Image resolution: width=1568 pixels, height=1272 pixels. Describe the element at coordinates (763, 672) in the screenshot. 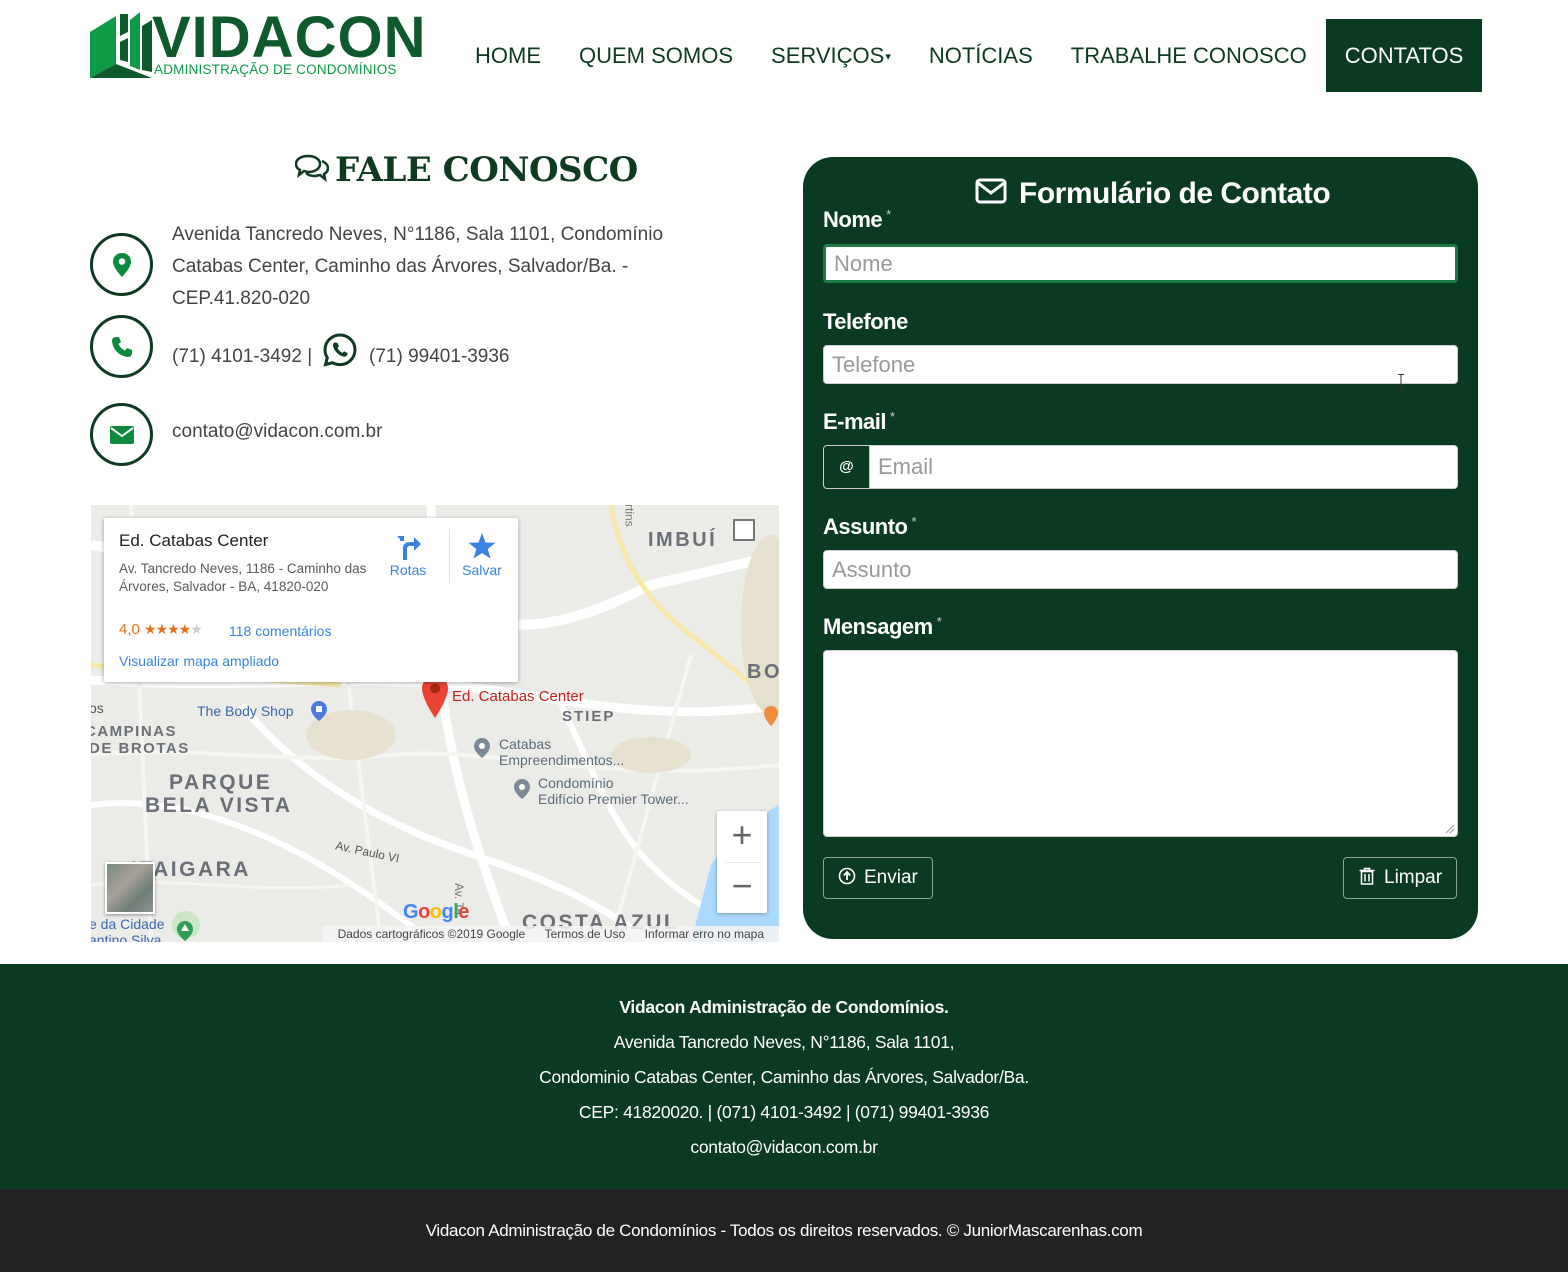

I see `map-label-bo: BO` at that location.